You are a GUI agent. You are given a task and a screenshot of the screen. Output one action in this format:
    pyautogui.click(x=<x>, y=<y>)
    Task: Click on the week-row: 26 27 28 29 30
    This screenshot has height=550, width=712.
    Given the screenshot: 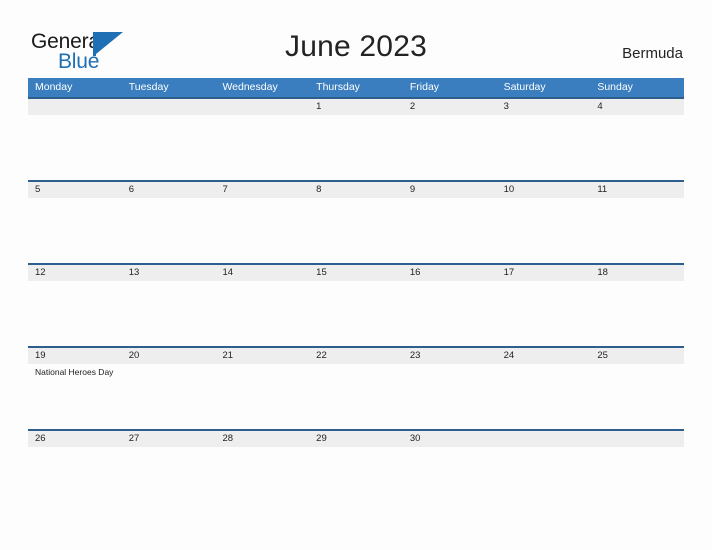 What is the action you would take?
    pyautogui.click(x=356, y=470)
    